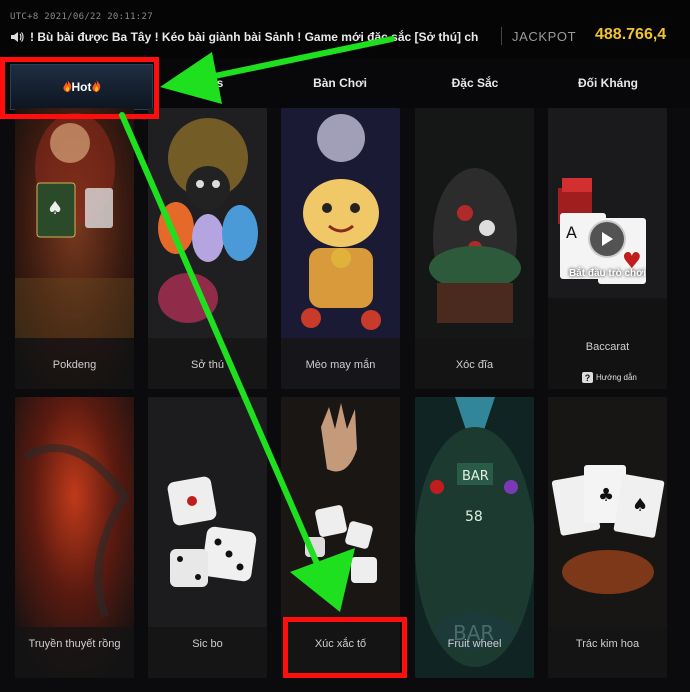  Describe the element at coordinates (501, 36) in the screenshot. I see `divider` at that location.